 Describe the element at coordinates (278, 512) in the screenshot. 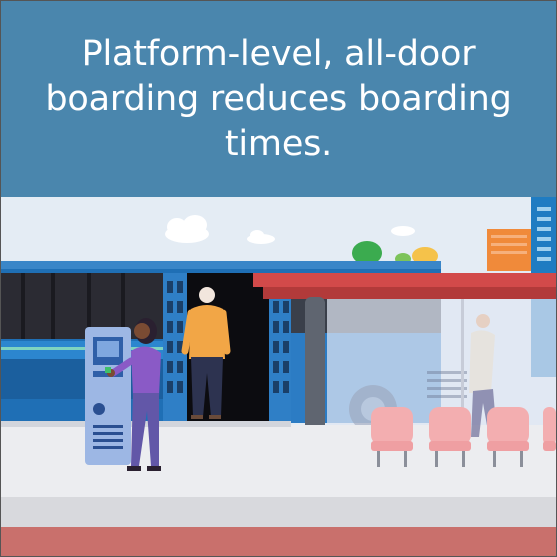

I see `platform-edge` at that location.